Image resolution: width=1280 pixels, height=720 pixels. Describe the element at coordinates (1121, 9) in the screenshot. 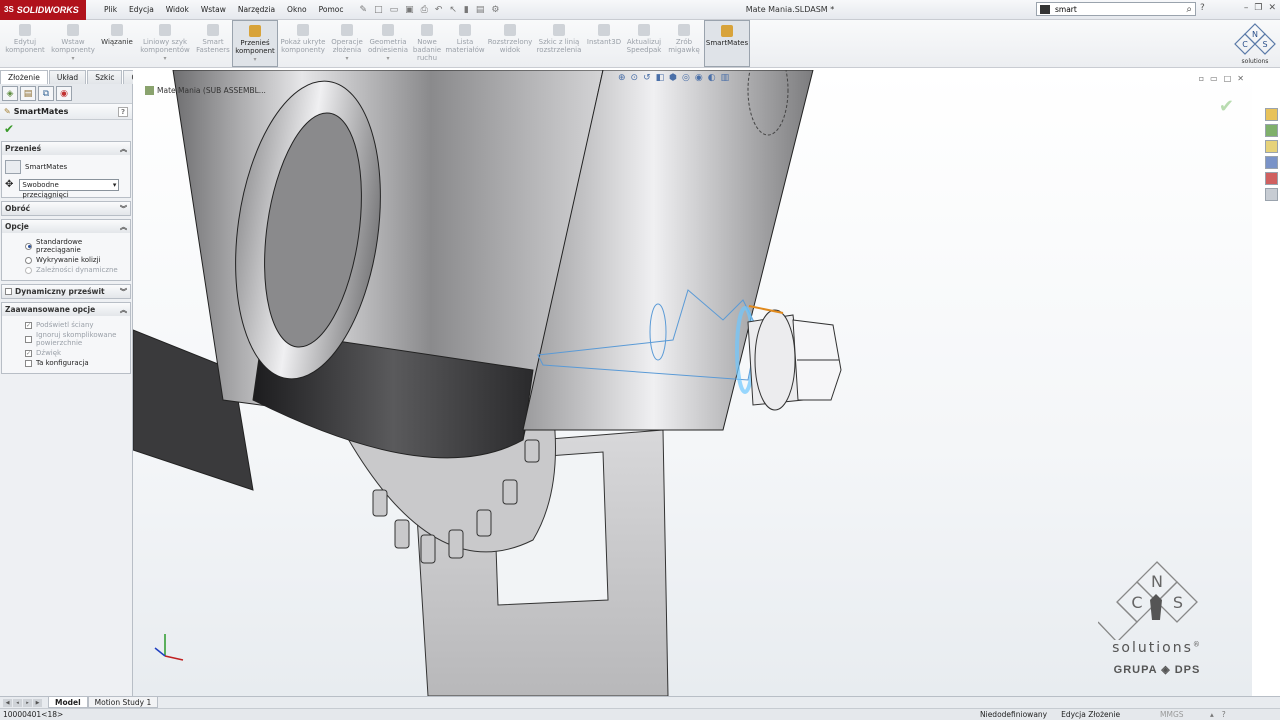

I see `search-input` at that location.